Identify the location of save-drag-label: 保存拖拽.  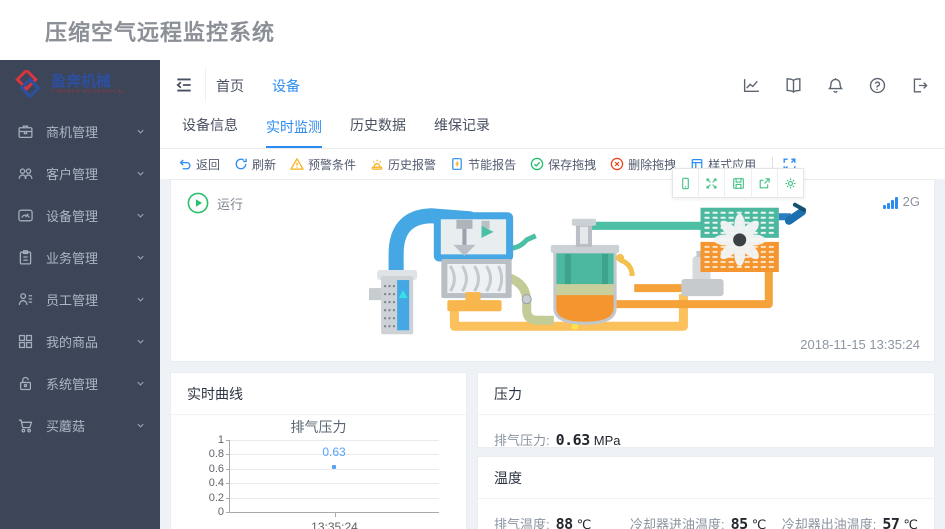
(572, 164).